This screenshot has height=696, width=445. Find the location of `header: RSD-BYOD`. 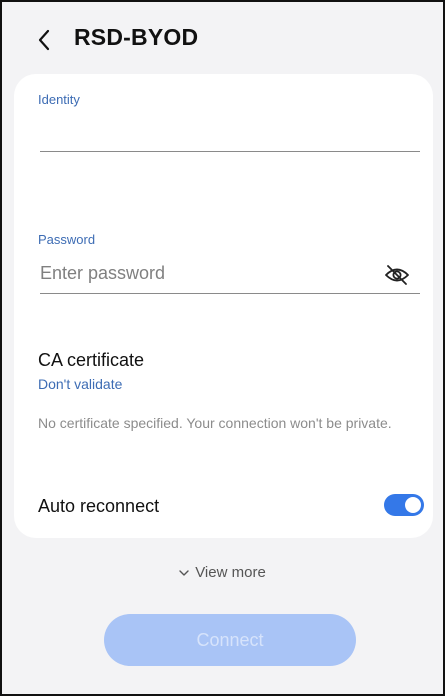

header: RSD-BYOD is located at coordinates (222, 38).